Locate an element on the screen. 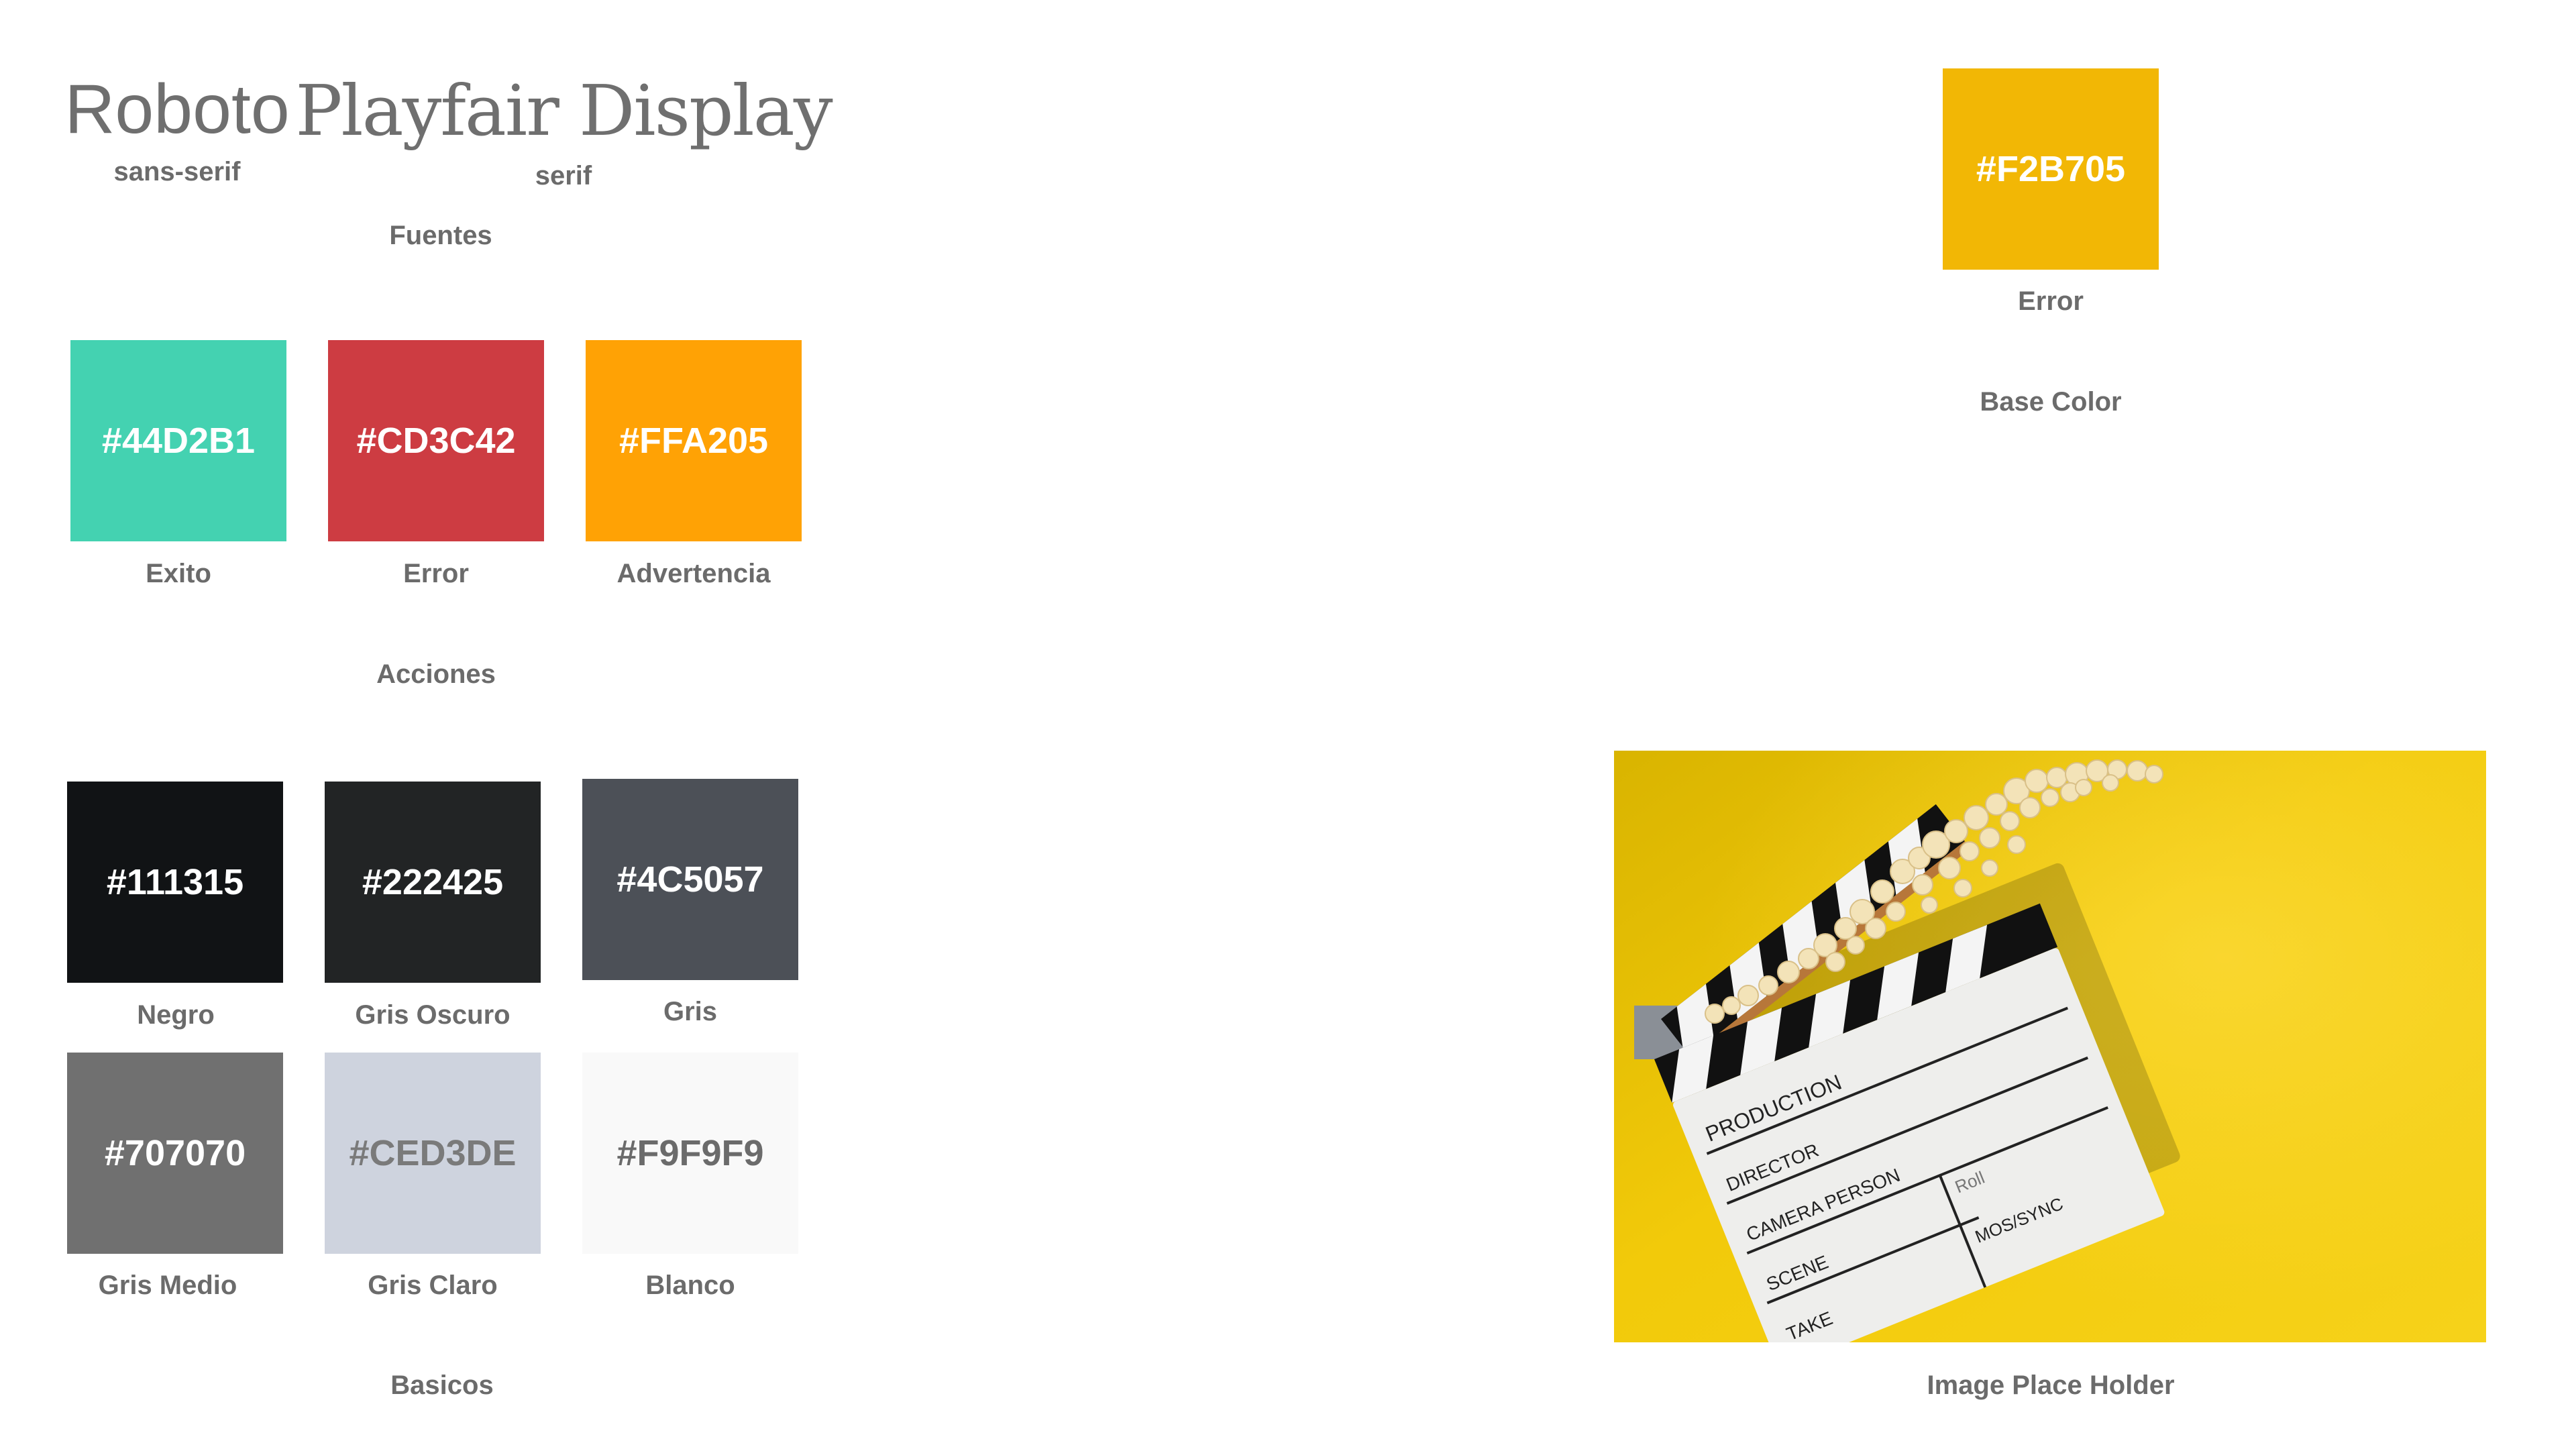 This screenshot has width=2576, height=1449. swatch-hex: #111315 is located at coordinates (175, 882).